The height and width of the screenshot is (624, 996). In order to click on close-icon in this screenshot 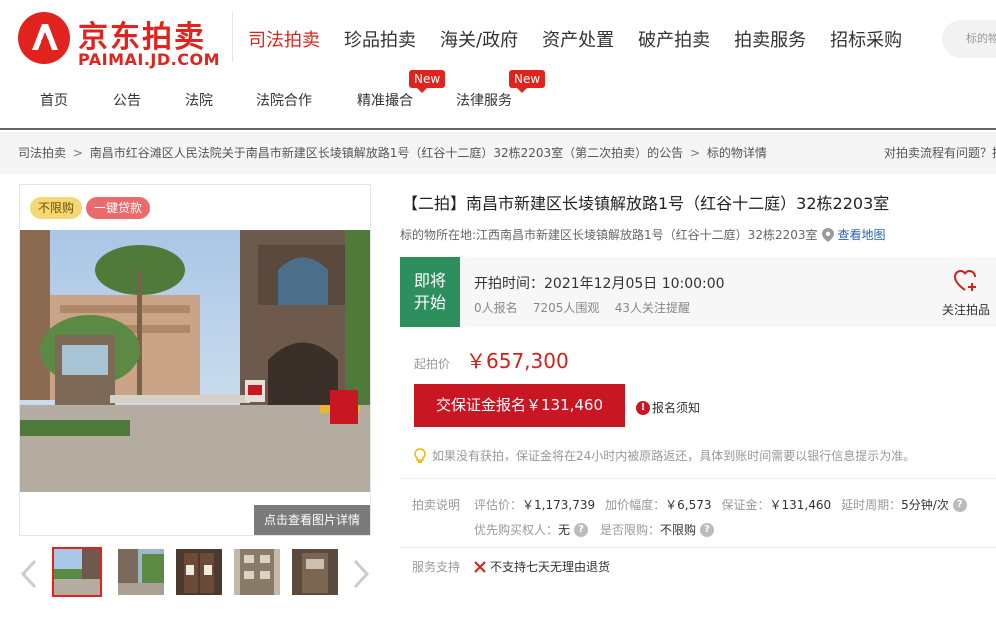, I will do `click(480, 566)`.